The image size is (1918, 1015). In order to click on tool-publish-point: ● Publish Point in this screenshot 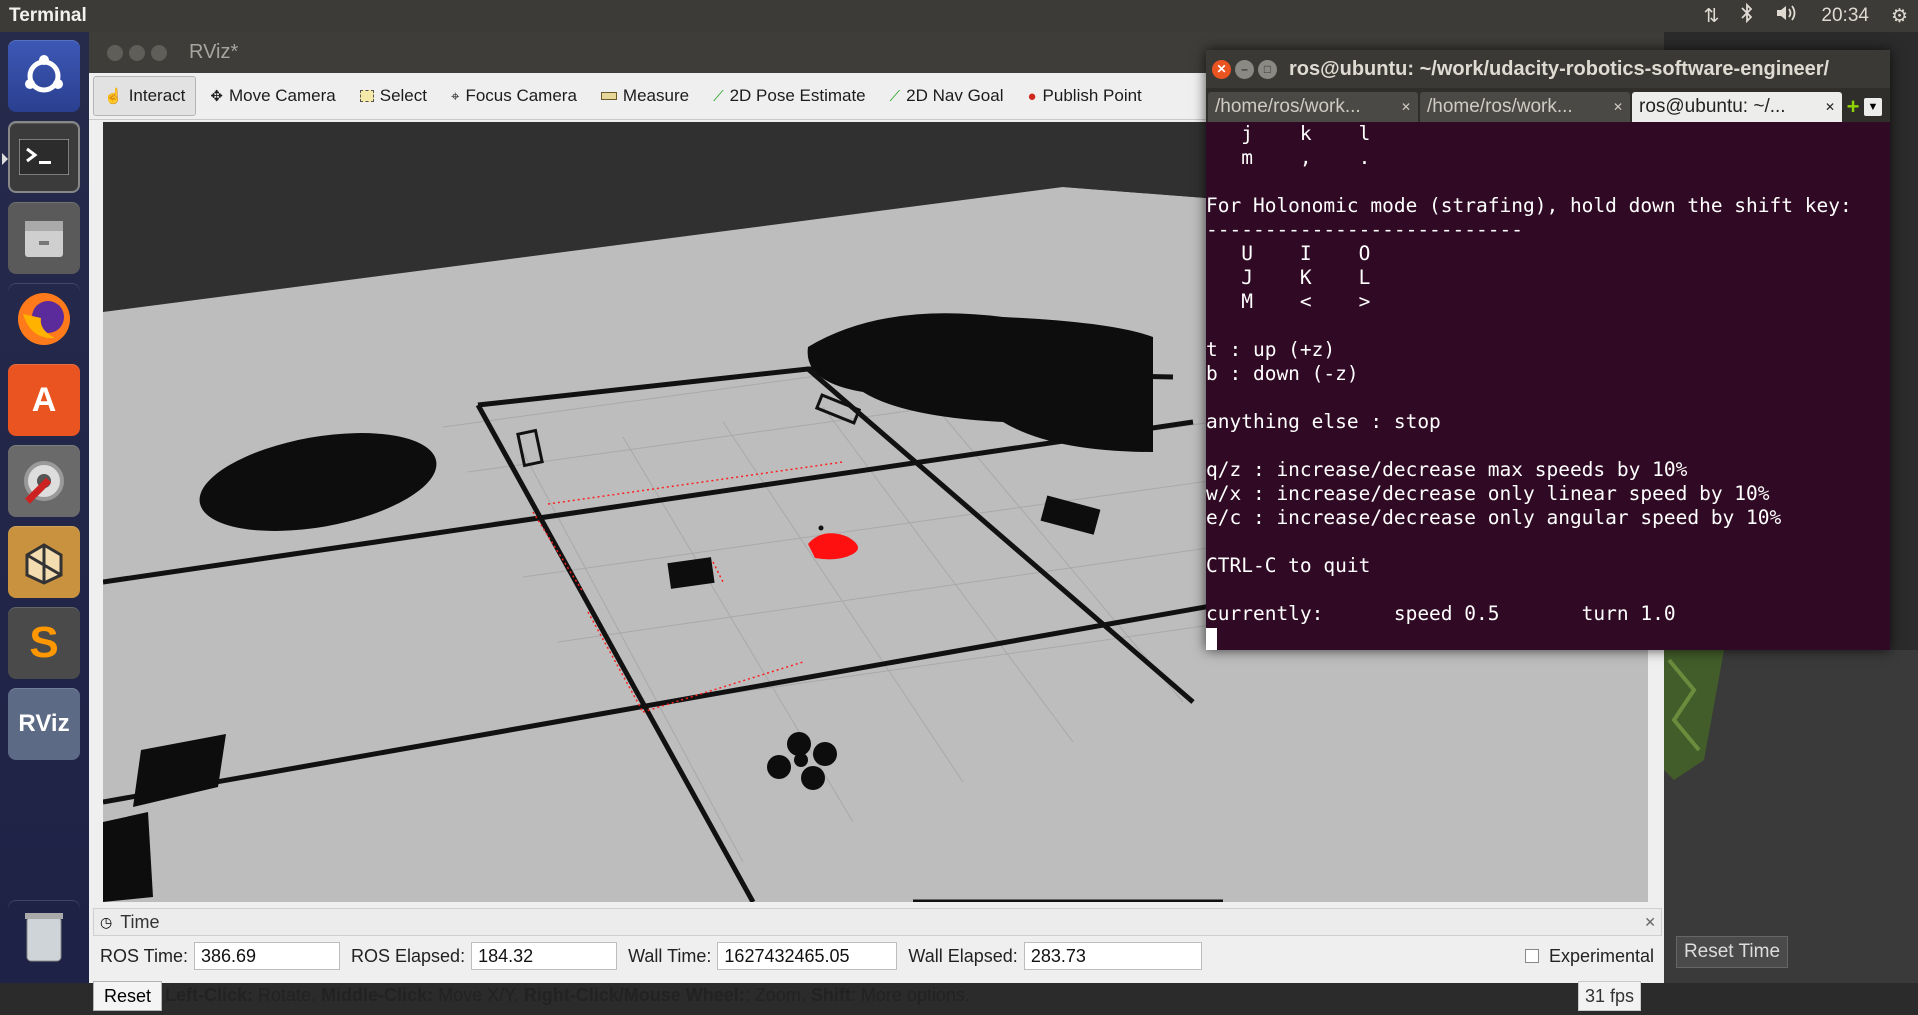, I will do `click(1084, 96)`.